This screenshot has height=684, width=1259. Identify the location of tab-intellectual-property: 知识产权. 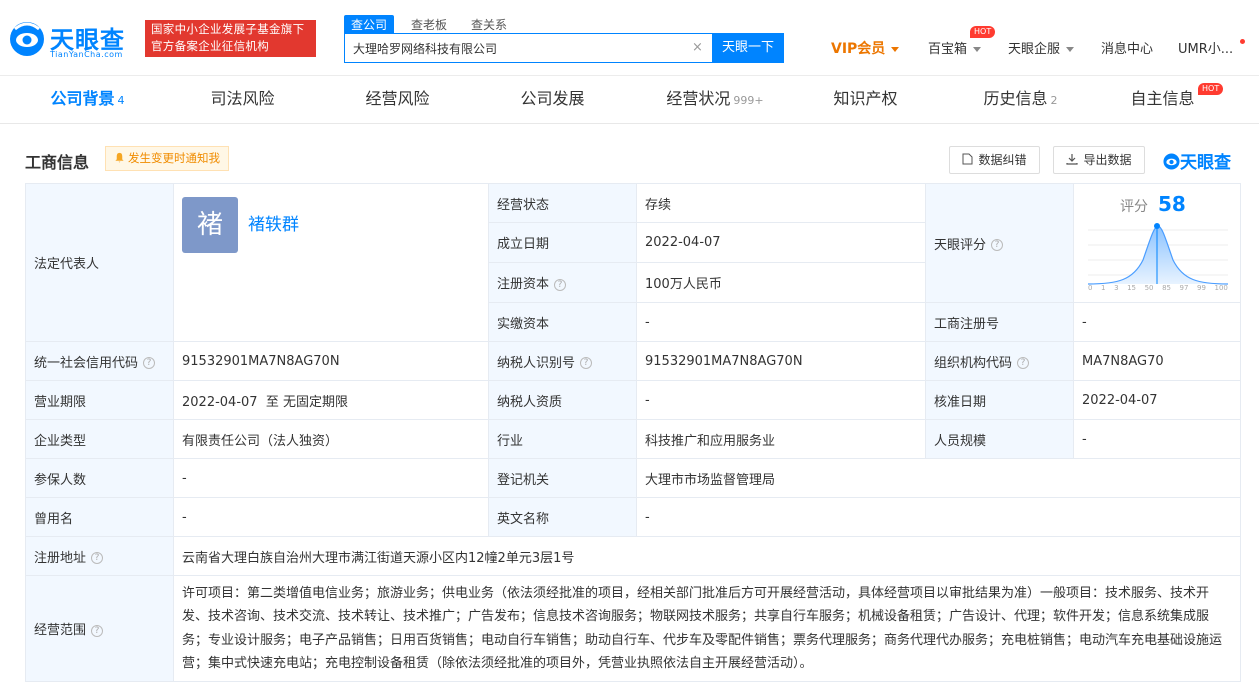
(865, 99).